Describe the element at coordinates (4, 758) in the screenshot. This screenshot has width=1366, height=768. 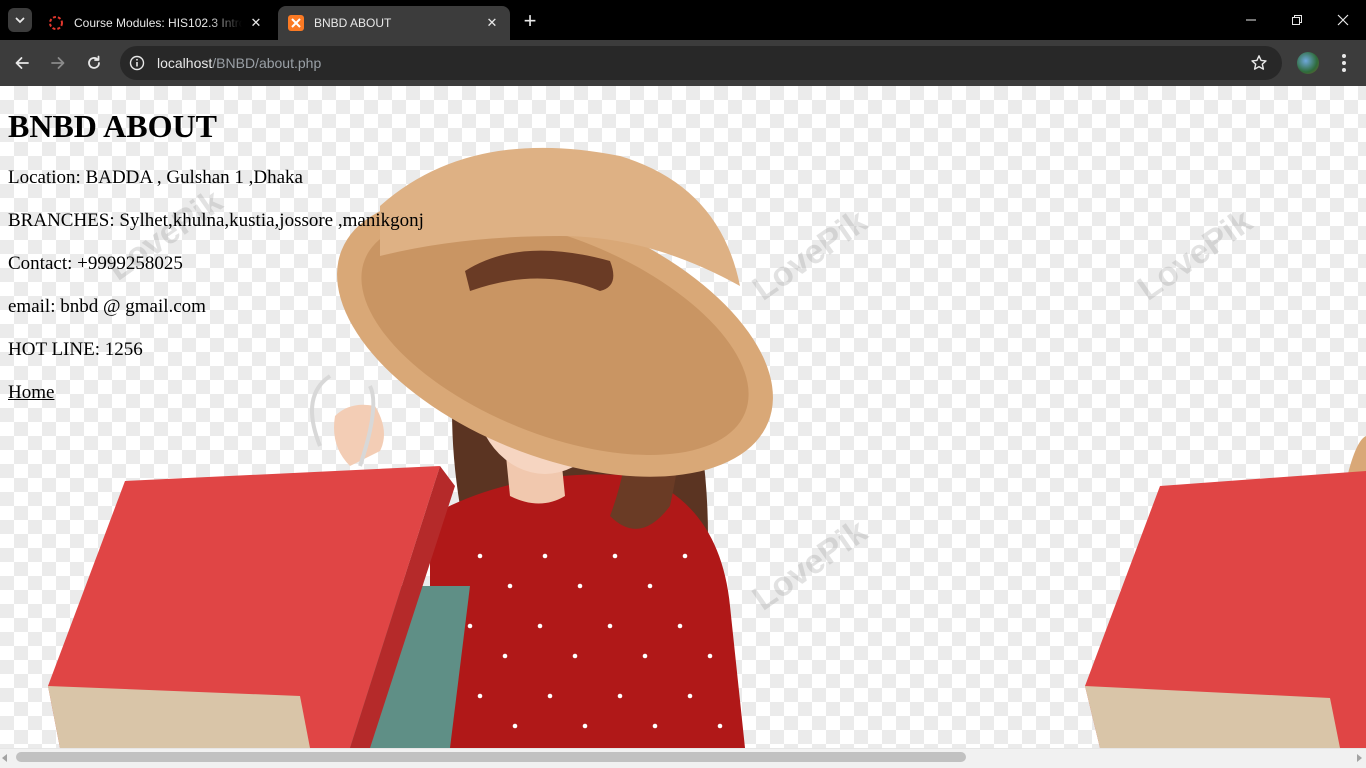
I see `scroll-left-arrow-icon` at that location.